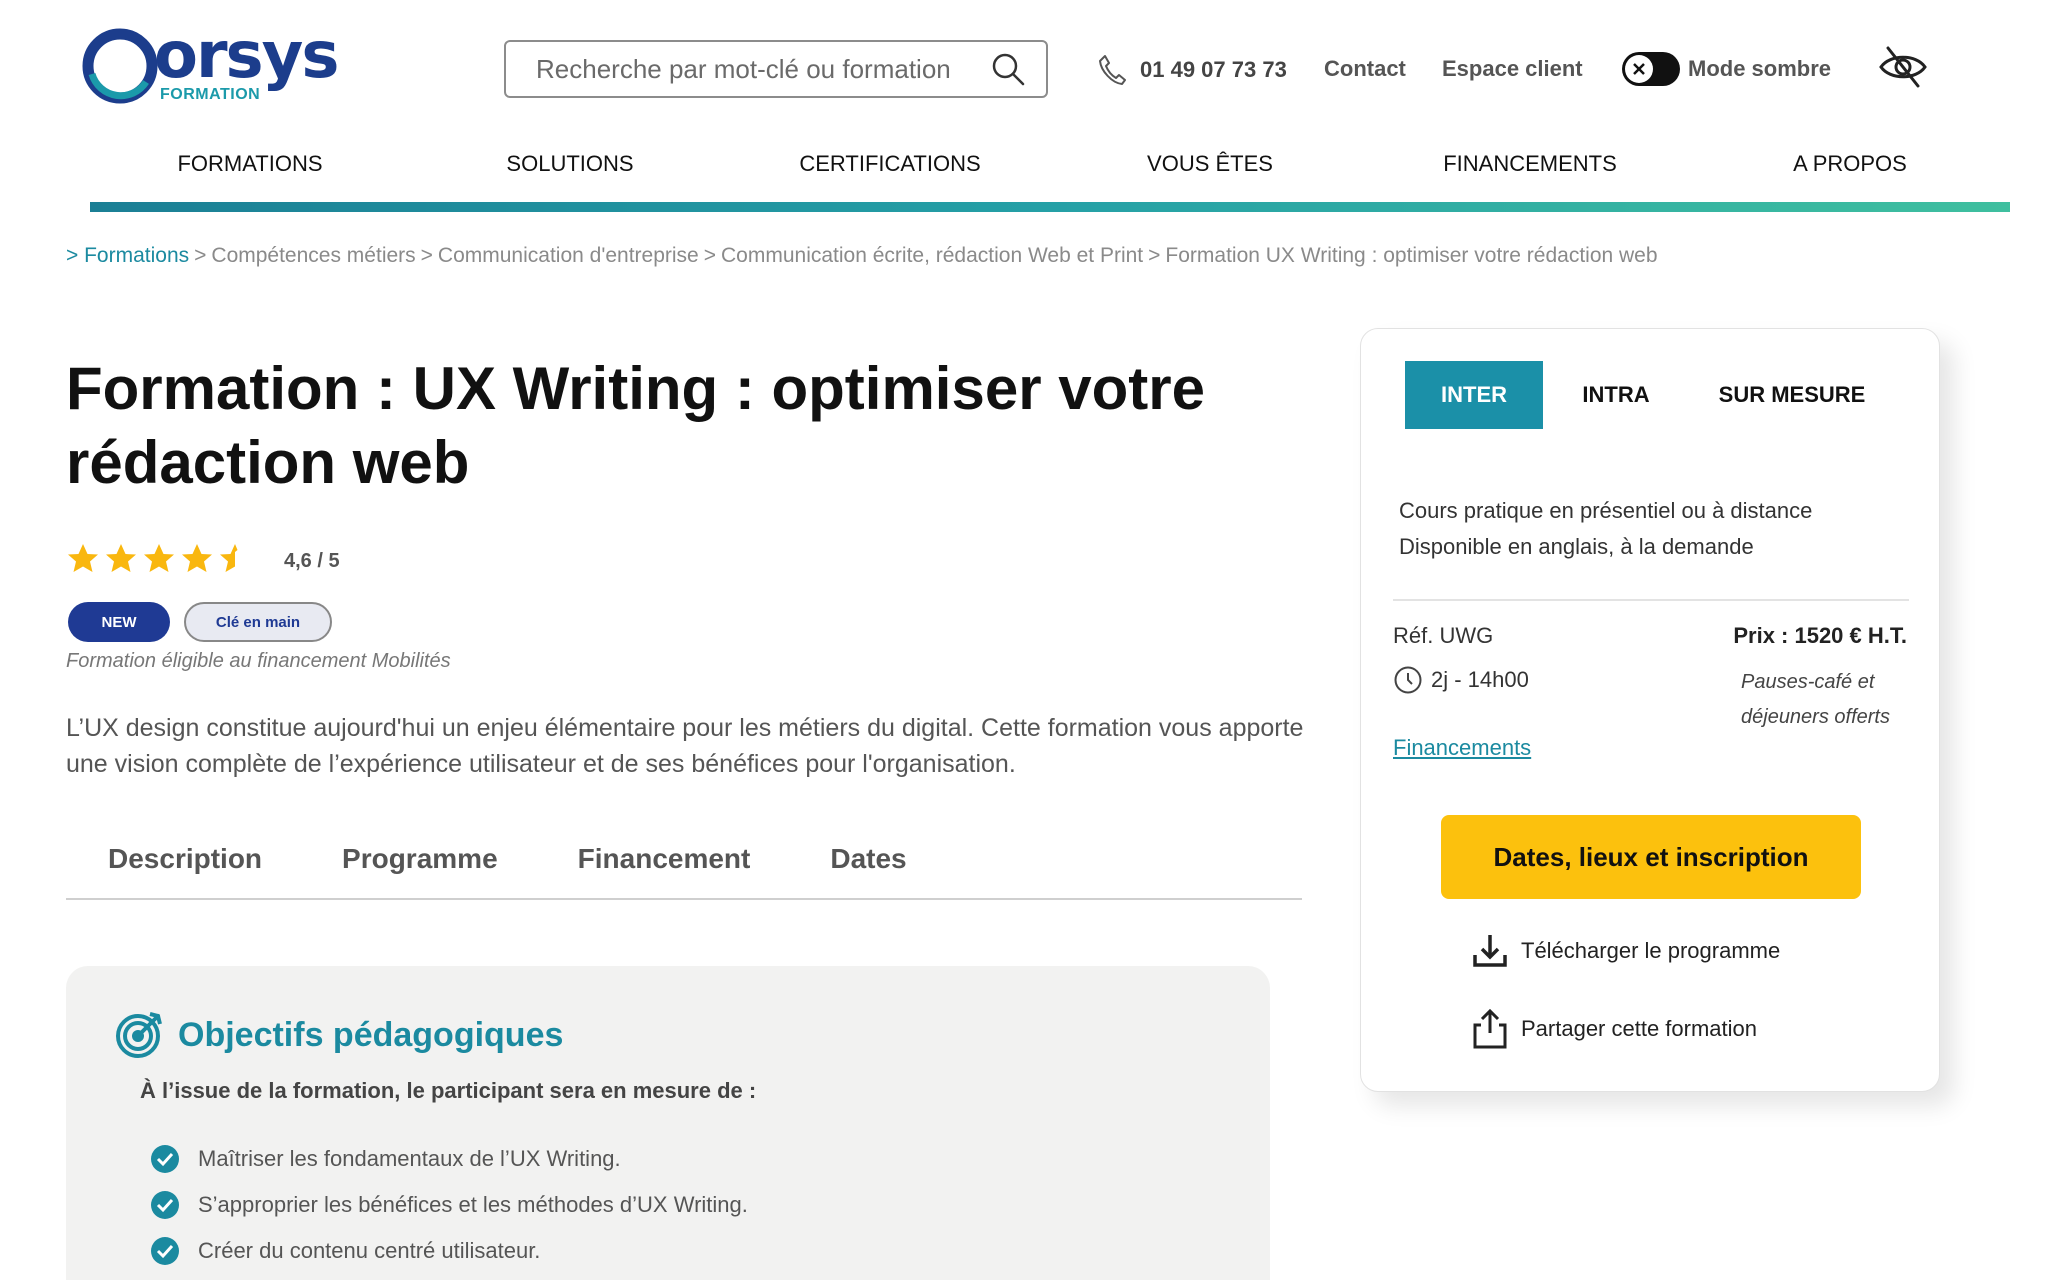  Describe the element at coordinates (1490, 1028) in the screenshot. I see `share-icon` at that location.